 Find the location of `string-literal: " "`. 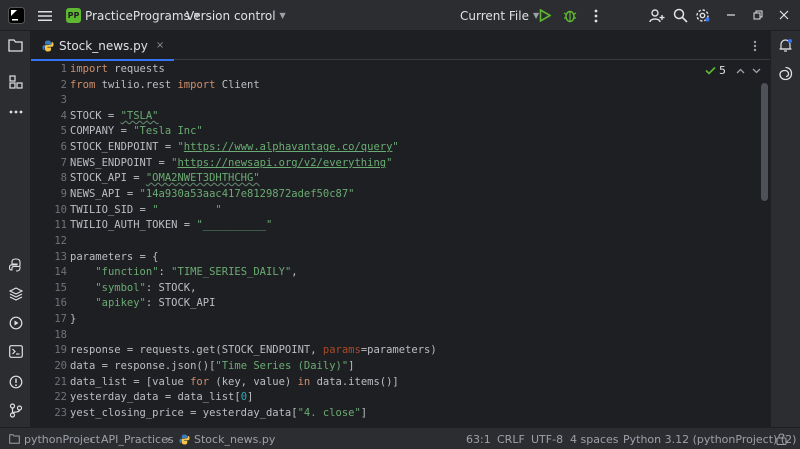

string-literal: " " is located at coordinates (187, 210).